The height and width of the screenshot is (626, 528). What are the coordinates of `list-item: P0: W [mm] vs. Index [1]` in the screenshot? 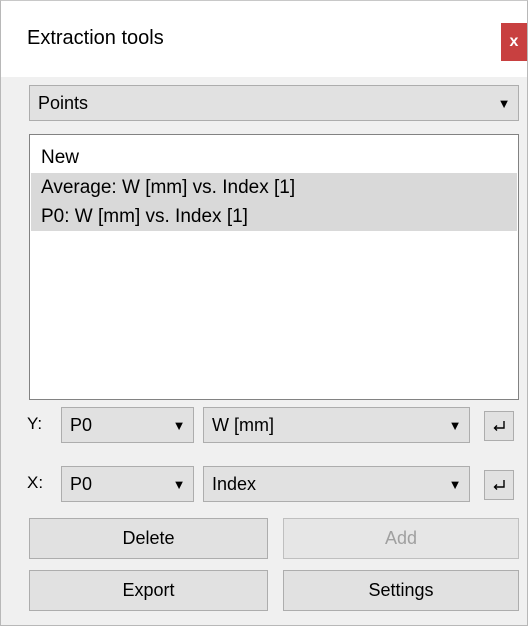 It's located at (274, 216).